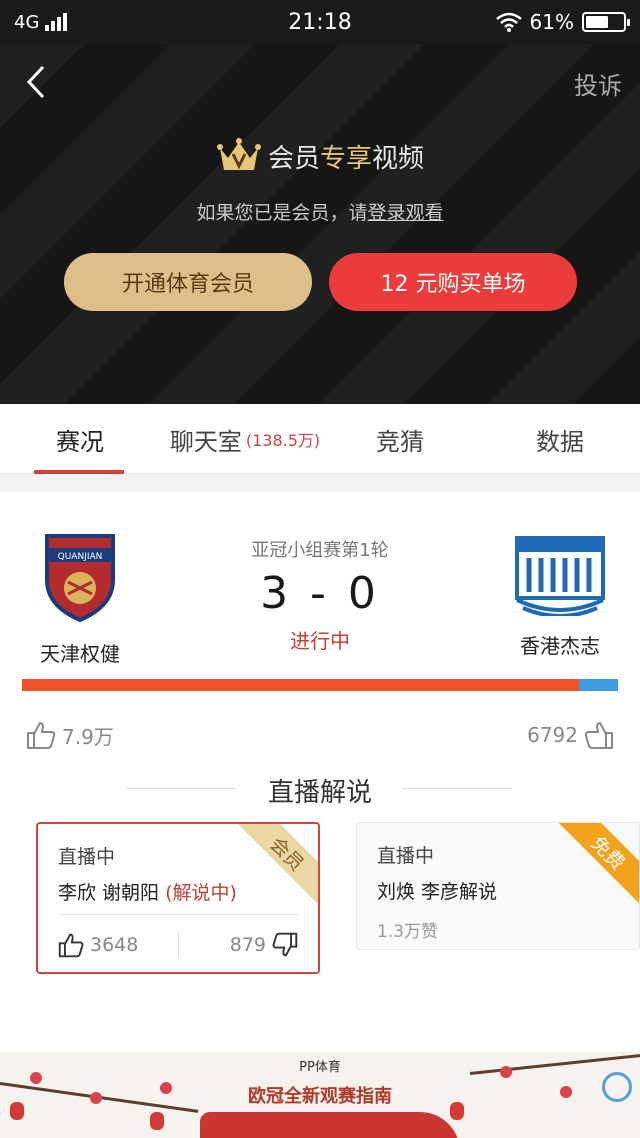  I want to click on banner-brand: PP体育, so click(320, 1067).